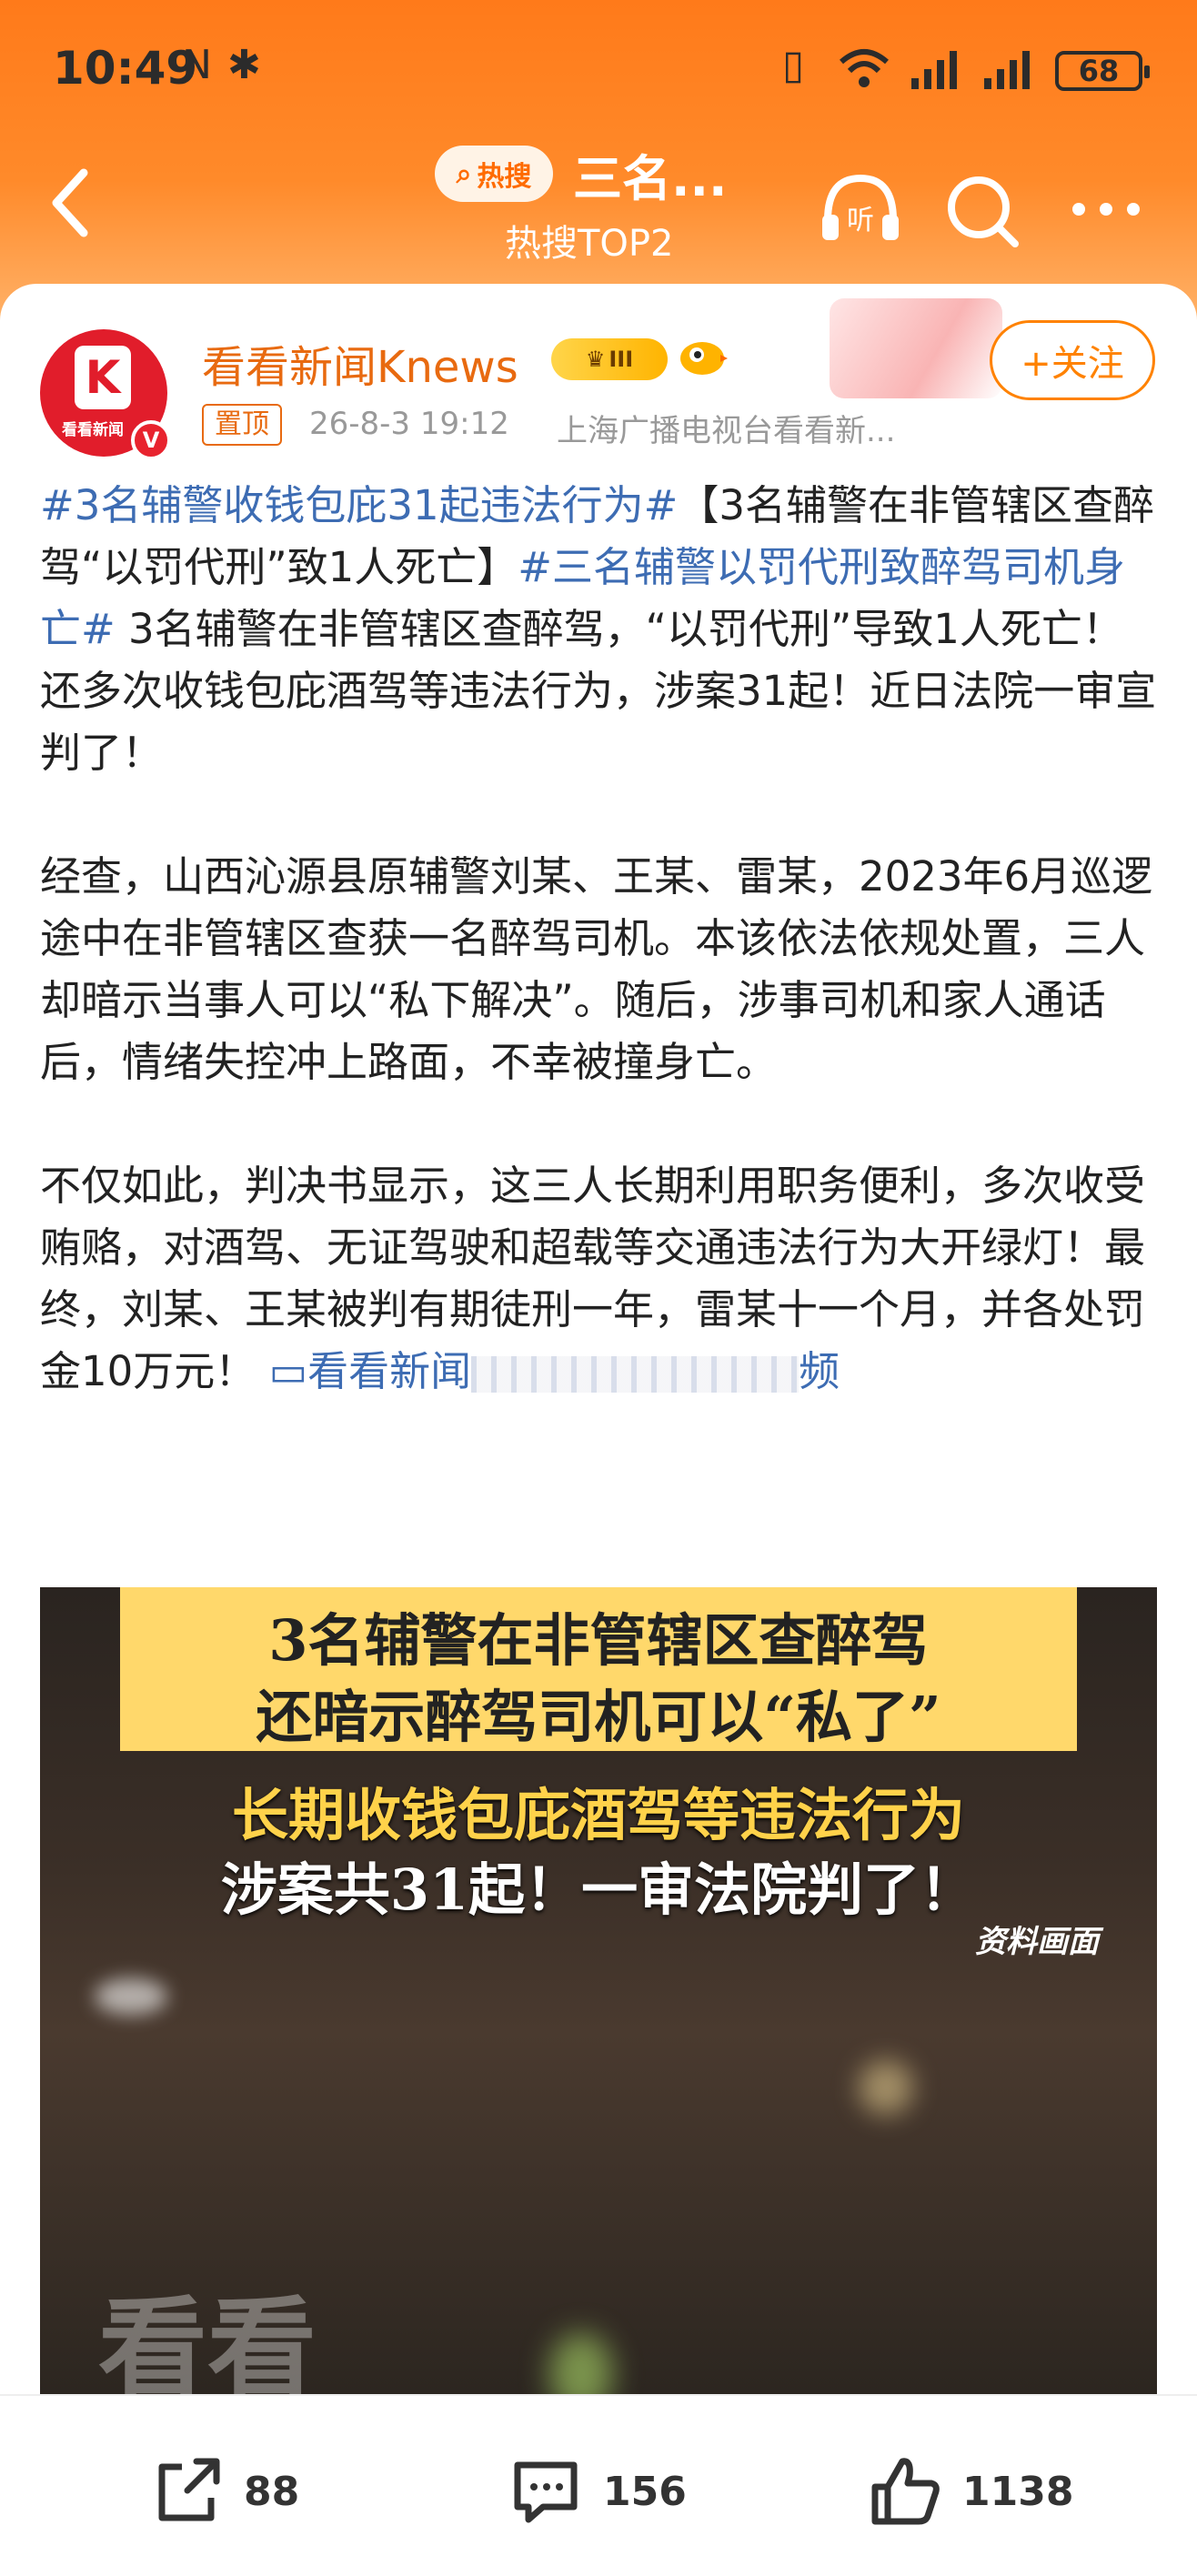 The height and width of the screenshot is (2576, 1197). I want to click on video-title-line-3: 长期收钱包庇酒驾等违法行为, so click(598, 1815).